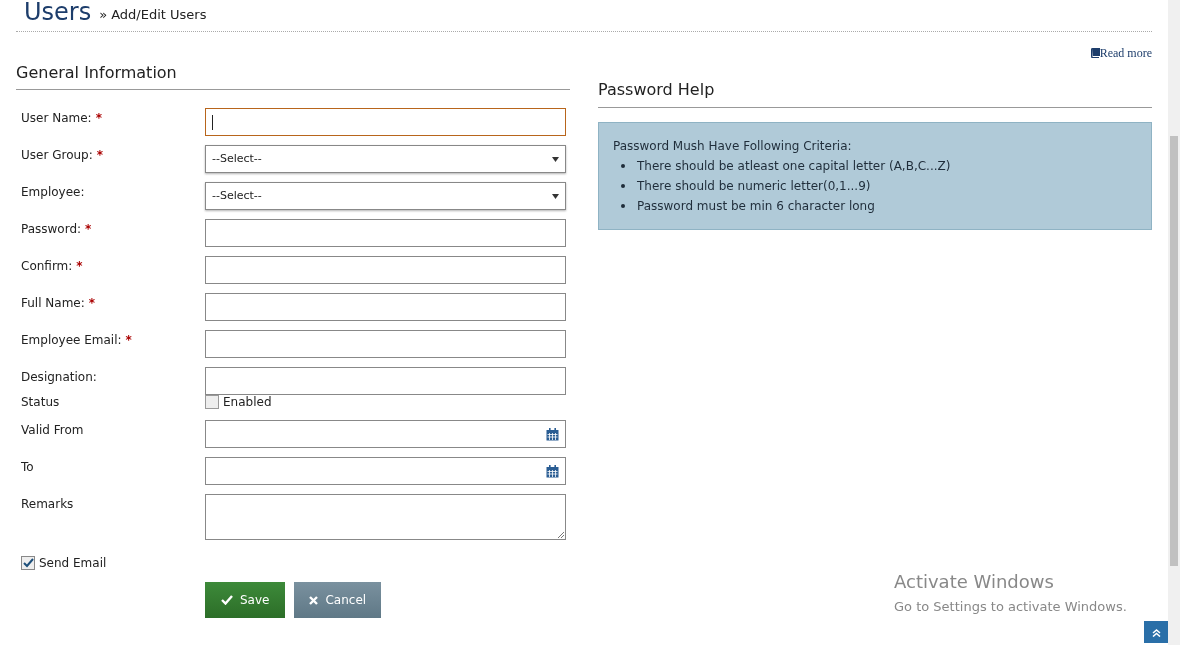 The height and width of the screenshot is (645, 1180). Describe the element at coordinates (560, 534) in the screenshot. I see `resize-grip-icon` at that location.